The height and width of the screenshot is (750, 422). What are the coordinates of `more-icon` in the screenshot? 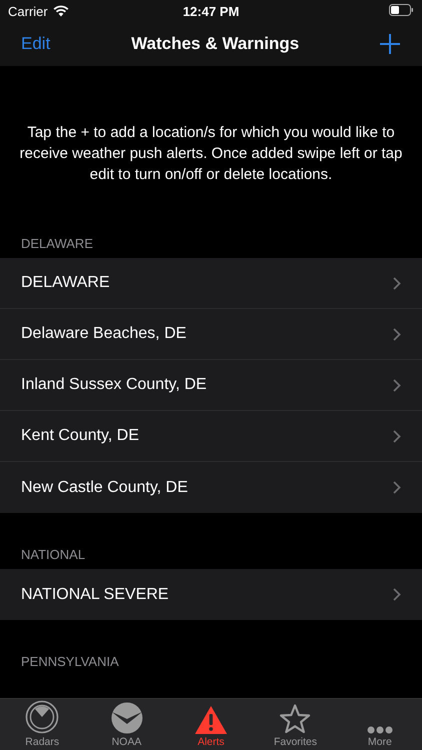 It's located at (379, 730).